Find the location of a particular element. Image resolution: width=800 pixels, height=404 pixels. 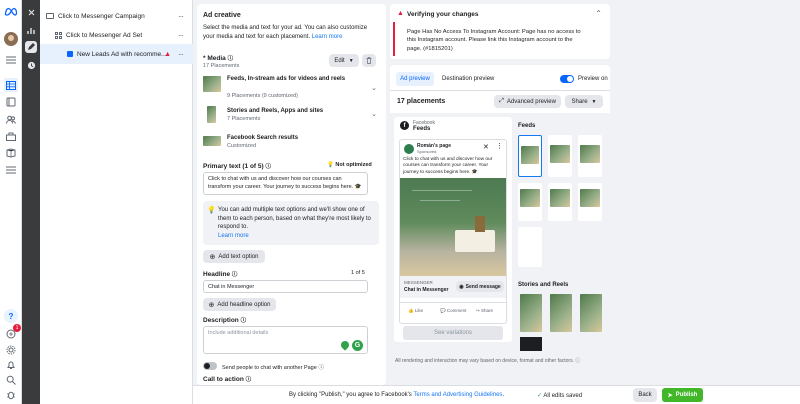

close-icon: ✕ is located at coordinates (486, 147).